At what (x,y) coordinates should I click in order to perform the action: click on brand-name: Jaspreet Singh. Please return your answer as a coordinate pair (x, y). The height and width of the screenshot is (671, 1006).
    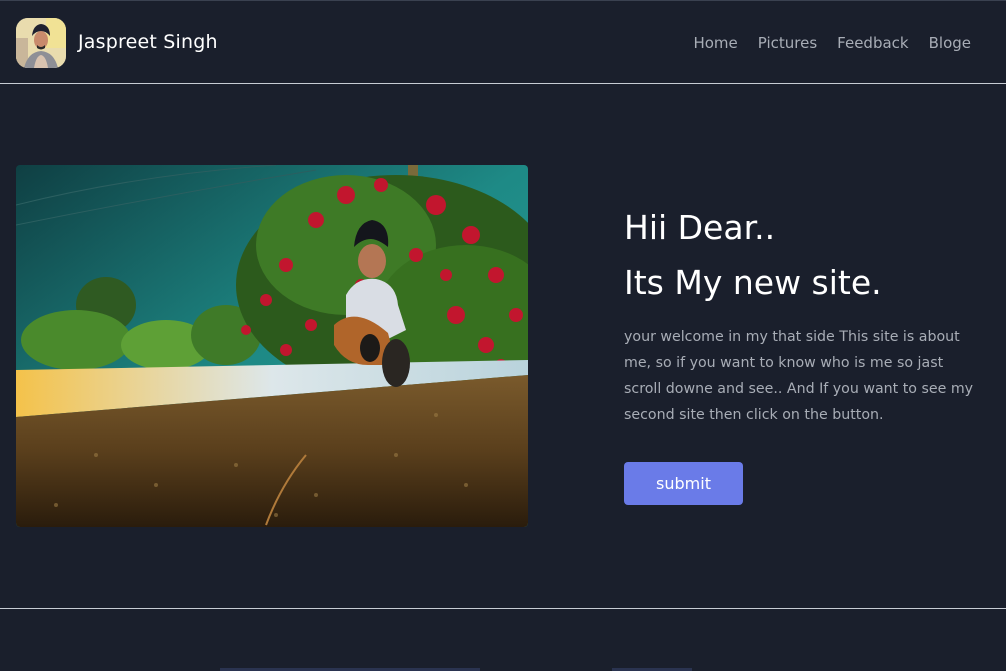
    Looking at the image, I should click on (148, 42).